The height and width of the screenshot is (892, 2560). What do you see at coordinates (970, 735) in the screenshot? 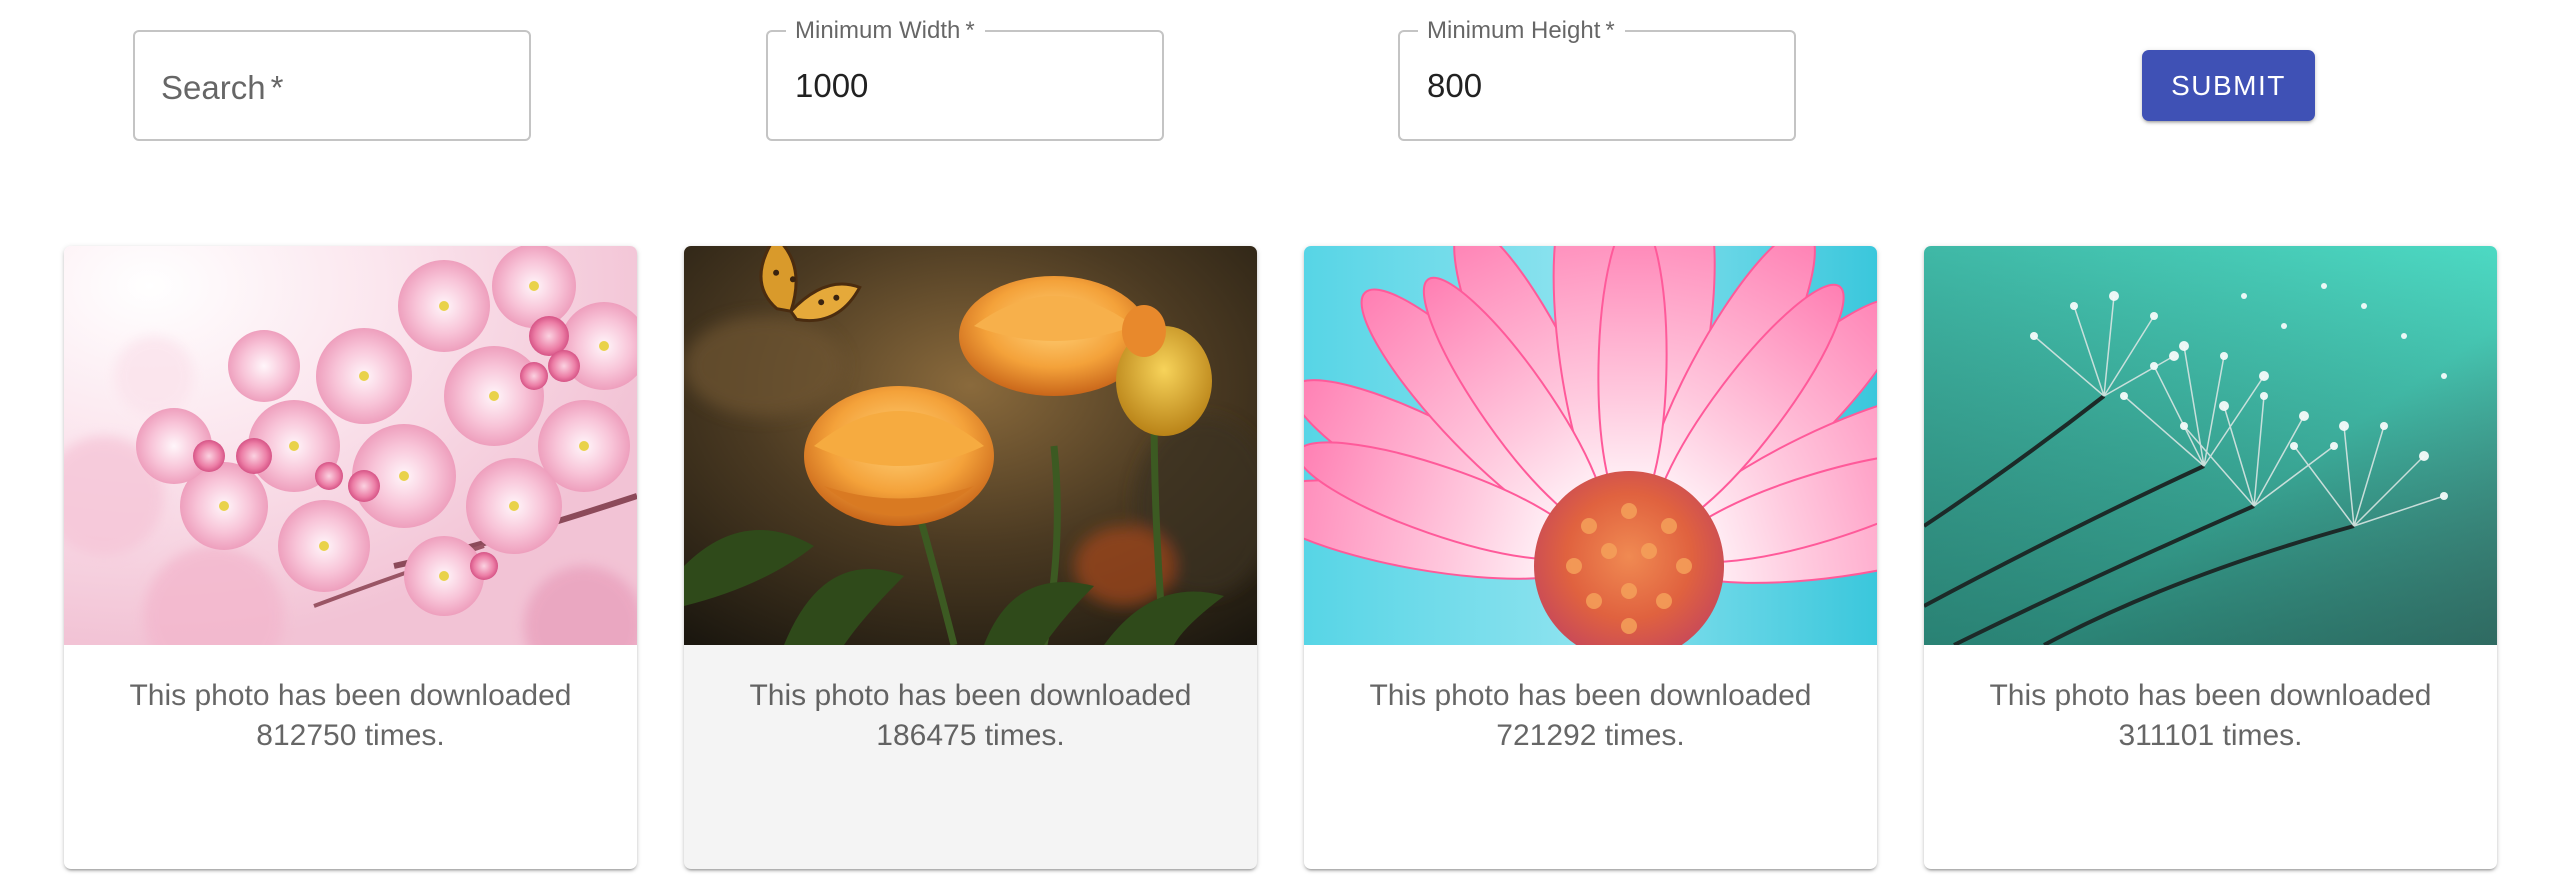
I see `download-count: 186475 times.` at bounding box center [970, 735].